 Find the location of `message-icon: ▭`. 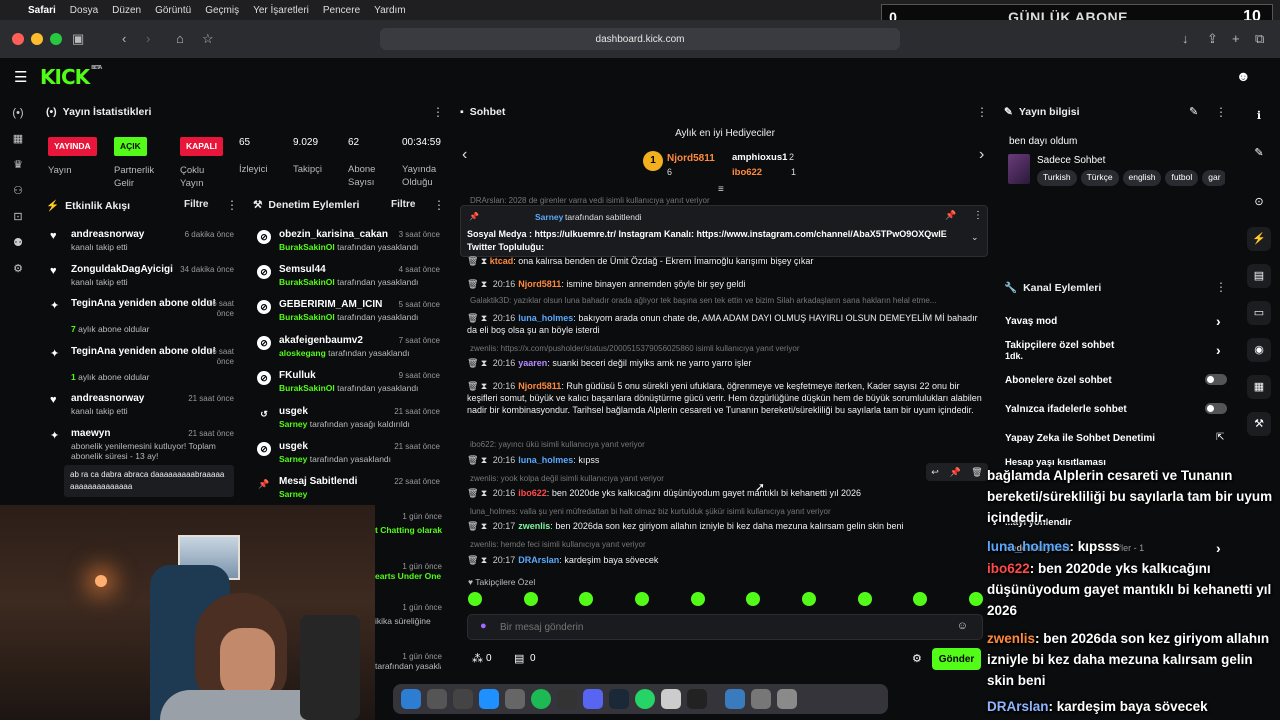

message-icon: ▭ is located at coordinates (1259, 313).